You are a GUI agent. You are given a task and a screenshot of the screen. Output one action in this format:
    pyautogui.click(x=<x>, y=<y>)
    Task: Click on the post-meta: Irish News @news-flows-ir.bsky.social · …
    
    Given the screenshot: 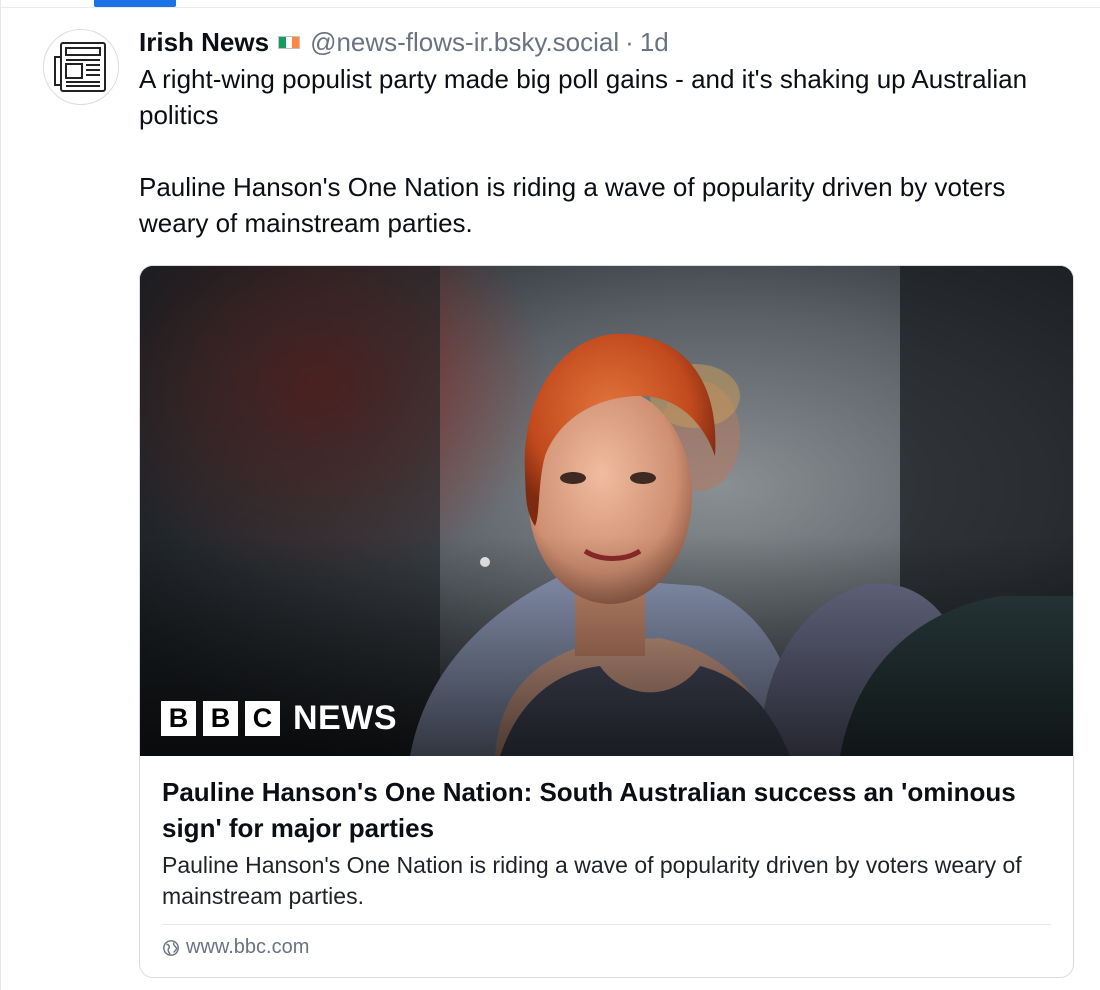 What is the action you would take?
    pyautogui.click(x=607, y=42)
    